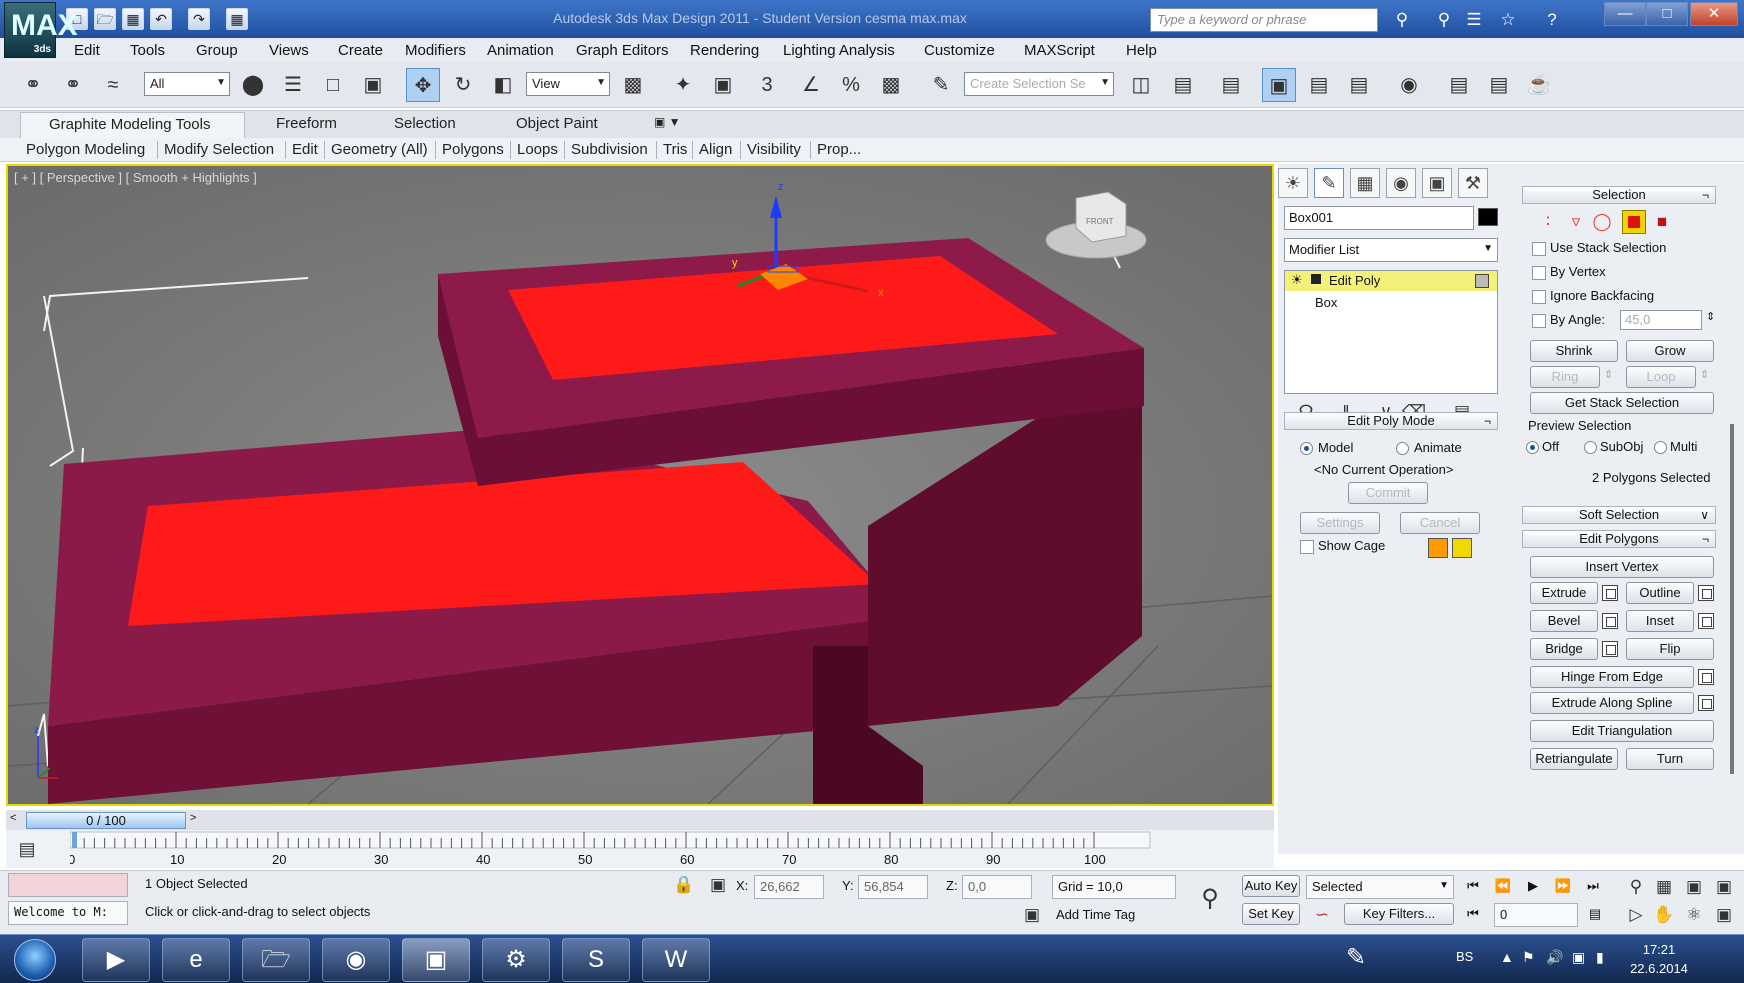 This screenshot has height=983, width=1744. I want to click on menu-tools: Tools, so click(147, 50).